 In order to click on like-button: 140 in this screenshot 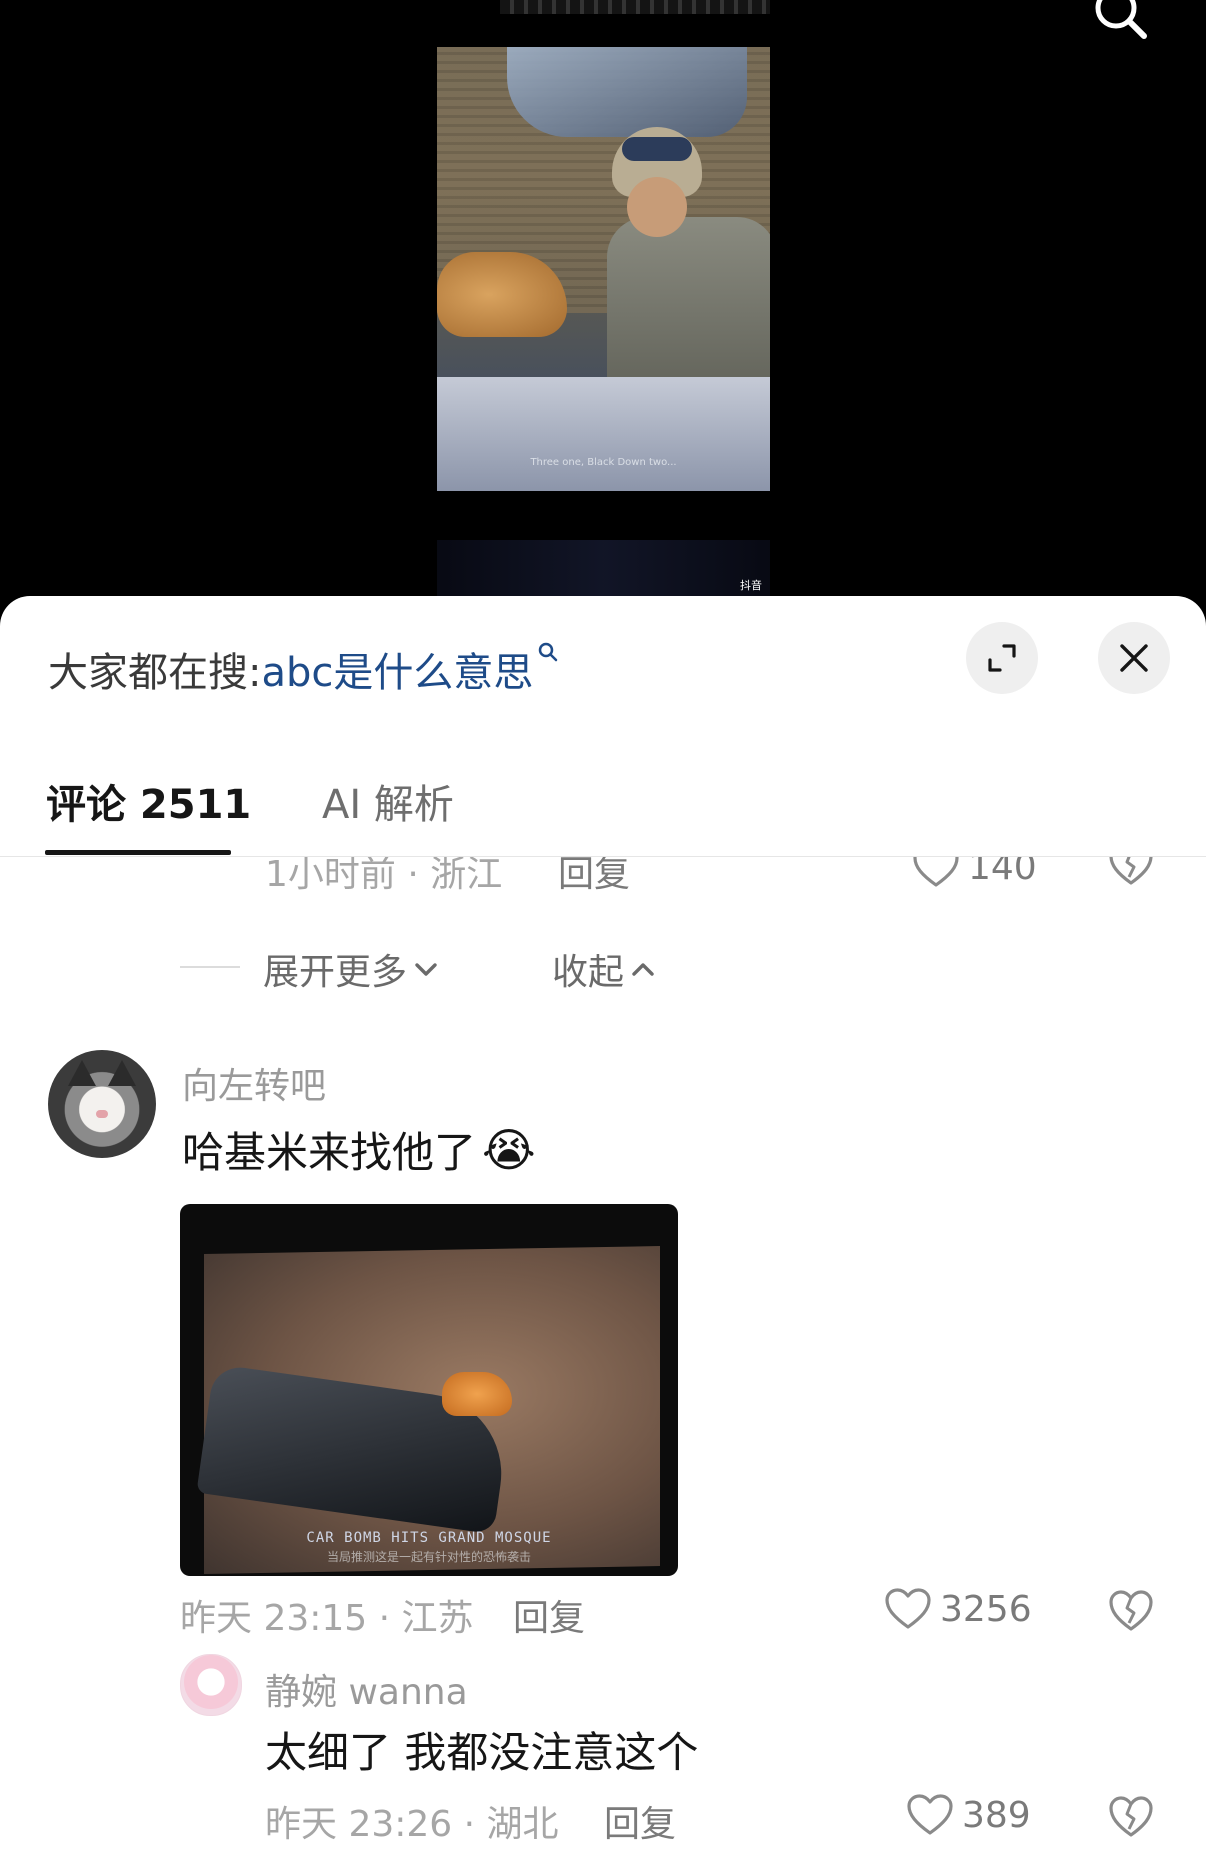, I will do `click(974, 873)`.